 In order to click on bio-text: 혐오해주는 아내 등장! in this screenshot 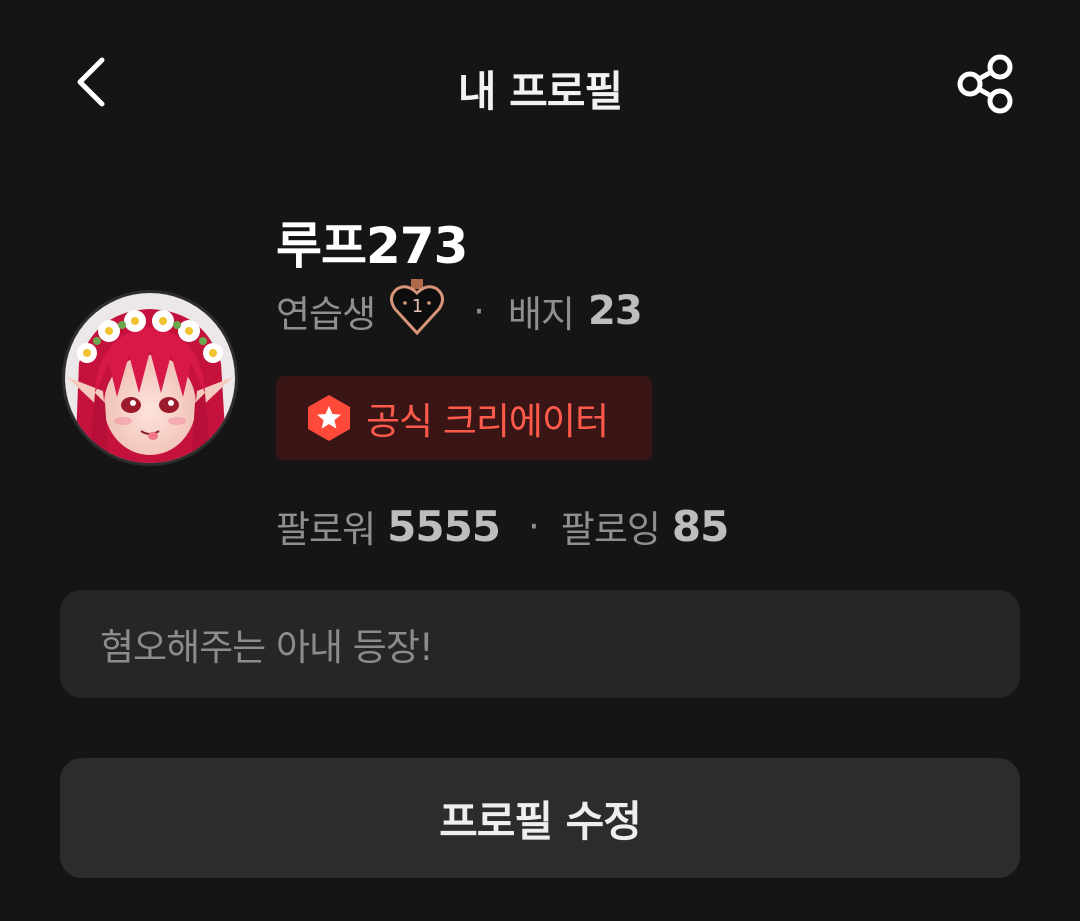, I will do `click(267, 647)`.